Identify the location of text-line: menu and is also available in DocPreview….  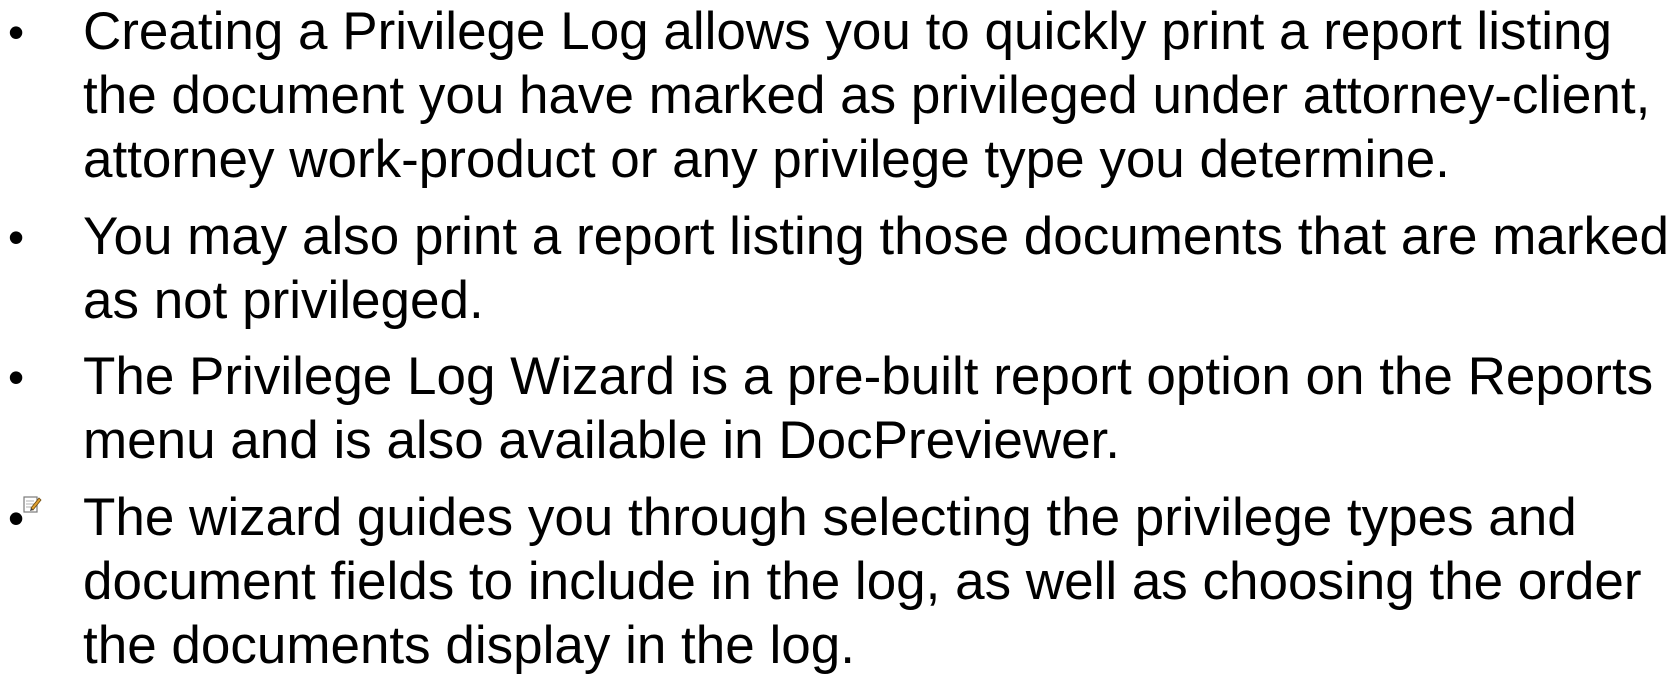
(601, 440).